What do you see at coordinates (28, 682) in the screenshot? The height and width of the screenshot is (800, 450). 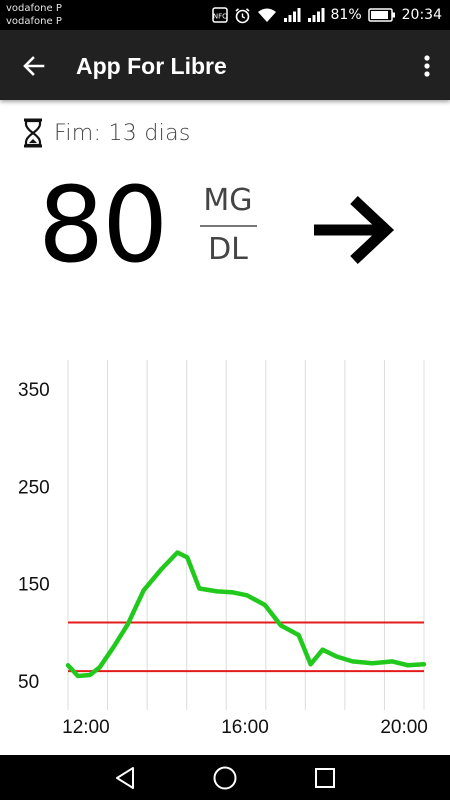 I see `y-tick-label: 50` at bounding box center [28, 682].